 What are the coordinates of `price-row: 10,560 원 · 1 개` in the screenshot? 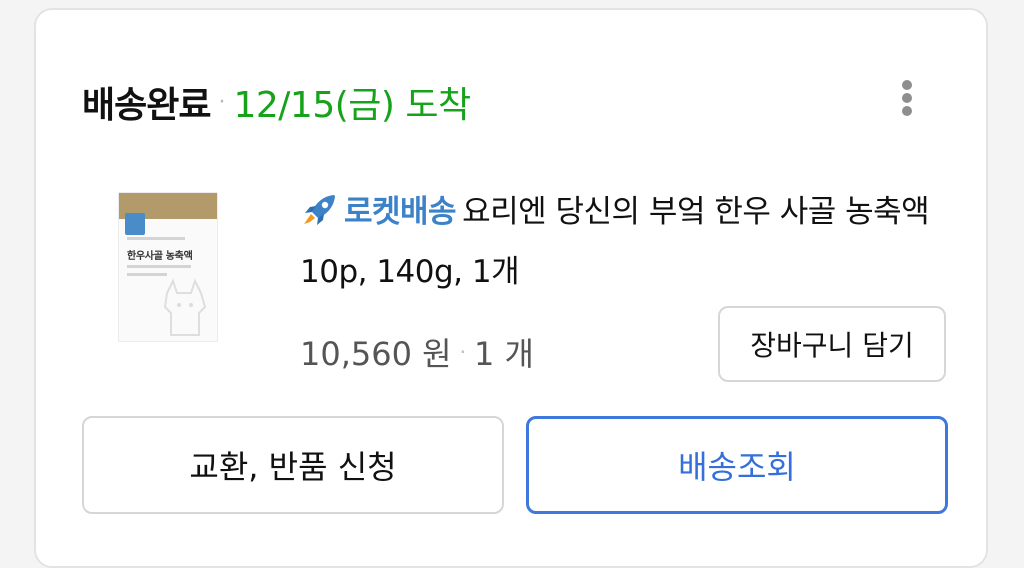 It's located at (417, 352).